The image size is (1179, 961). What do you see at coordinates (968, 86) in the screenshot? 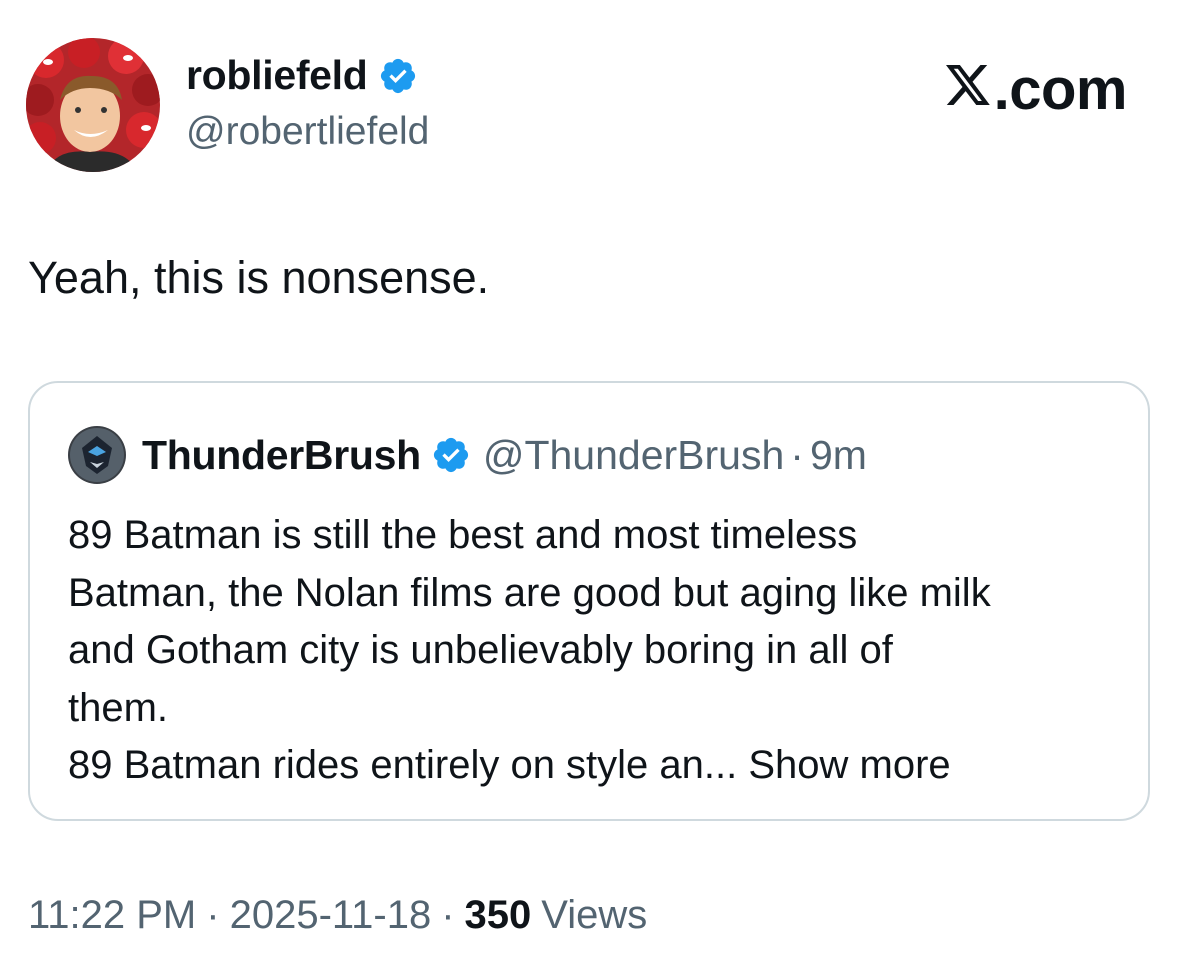
I see `x-logo-icon` at bounding box center [968, 86].